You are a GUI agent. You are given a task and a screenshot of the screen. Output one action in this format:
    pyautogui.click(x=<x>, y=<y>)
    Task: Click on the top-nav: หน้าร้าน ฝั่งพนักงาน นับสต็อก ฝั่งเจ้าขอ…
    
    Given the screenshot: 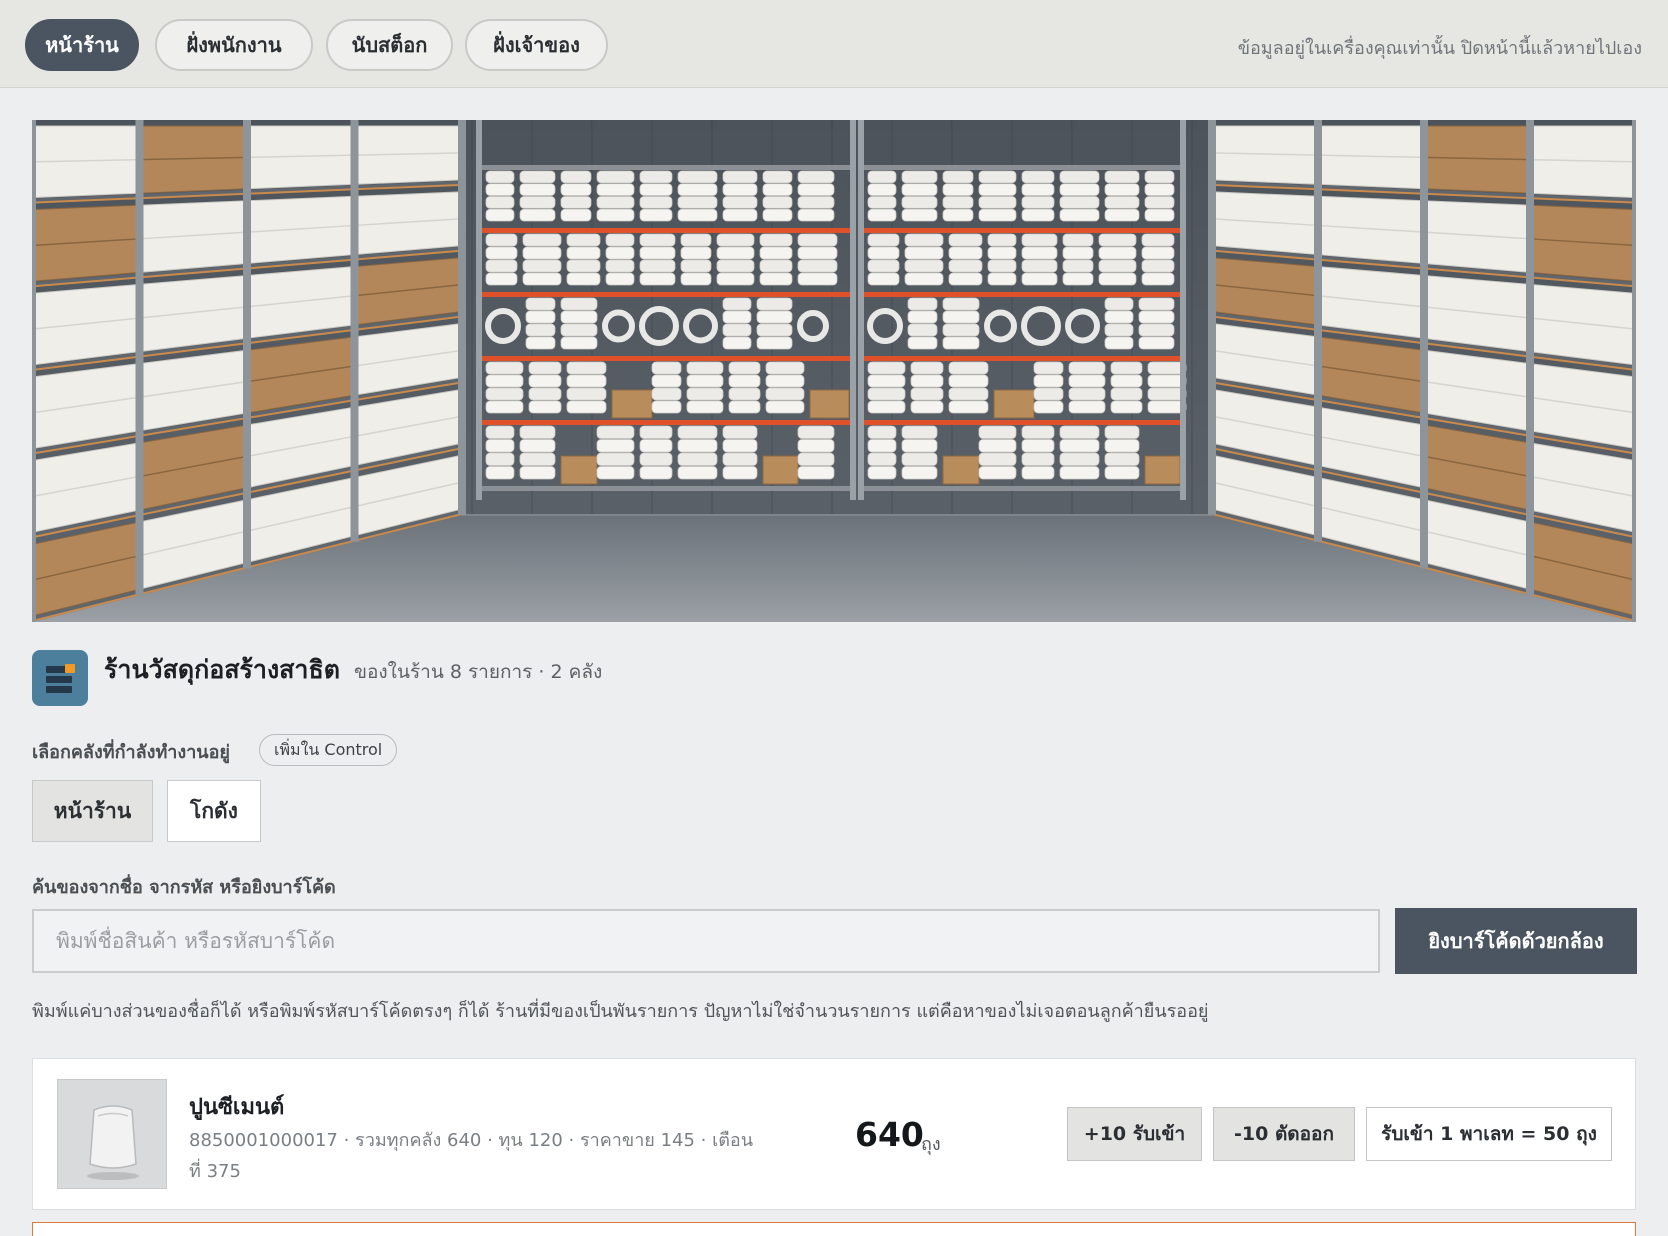 What is the action you would take?
    pyautogui.click(x=834, y=44)
    